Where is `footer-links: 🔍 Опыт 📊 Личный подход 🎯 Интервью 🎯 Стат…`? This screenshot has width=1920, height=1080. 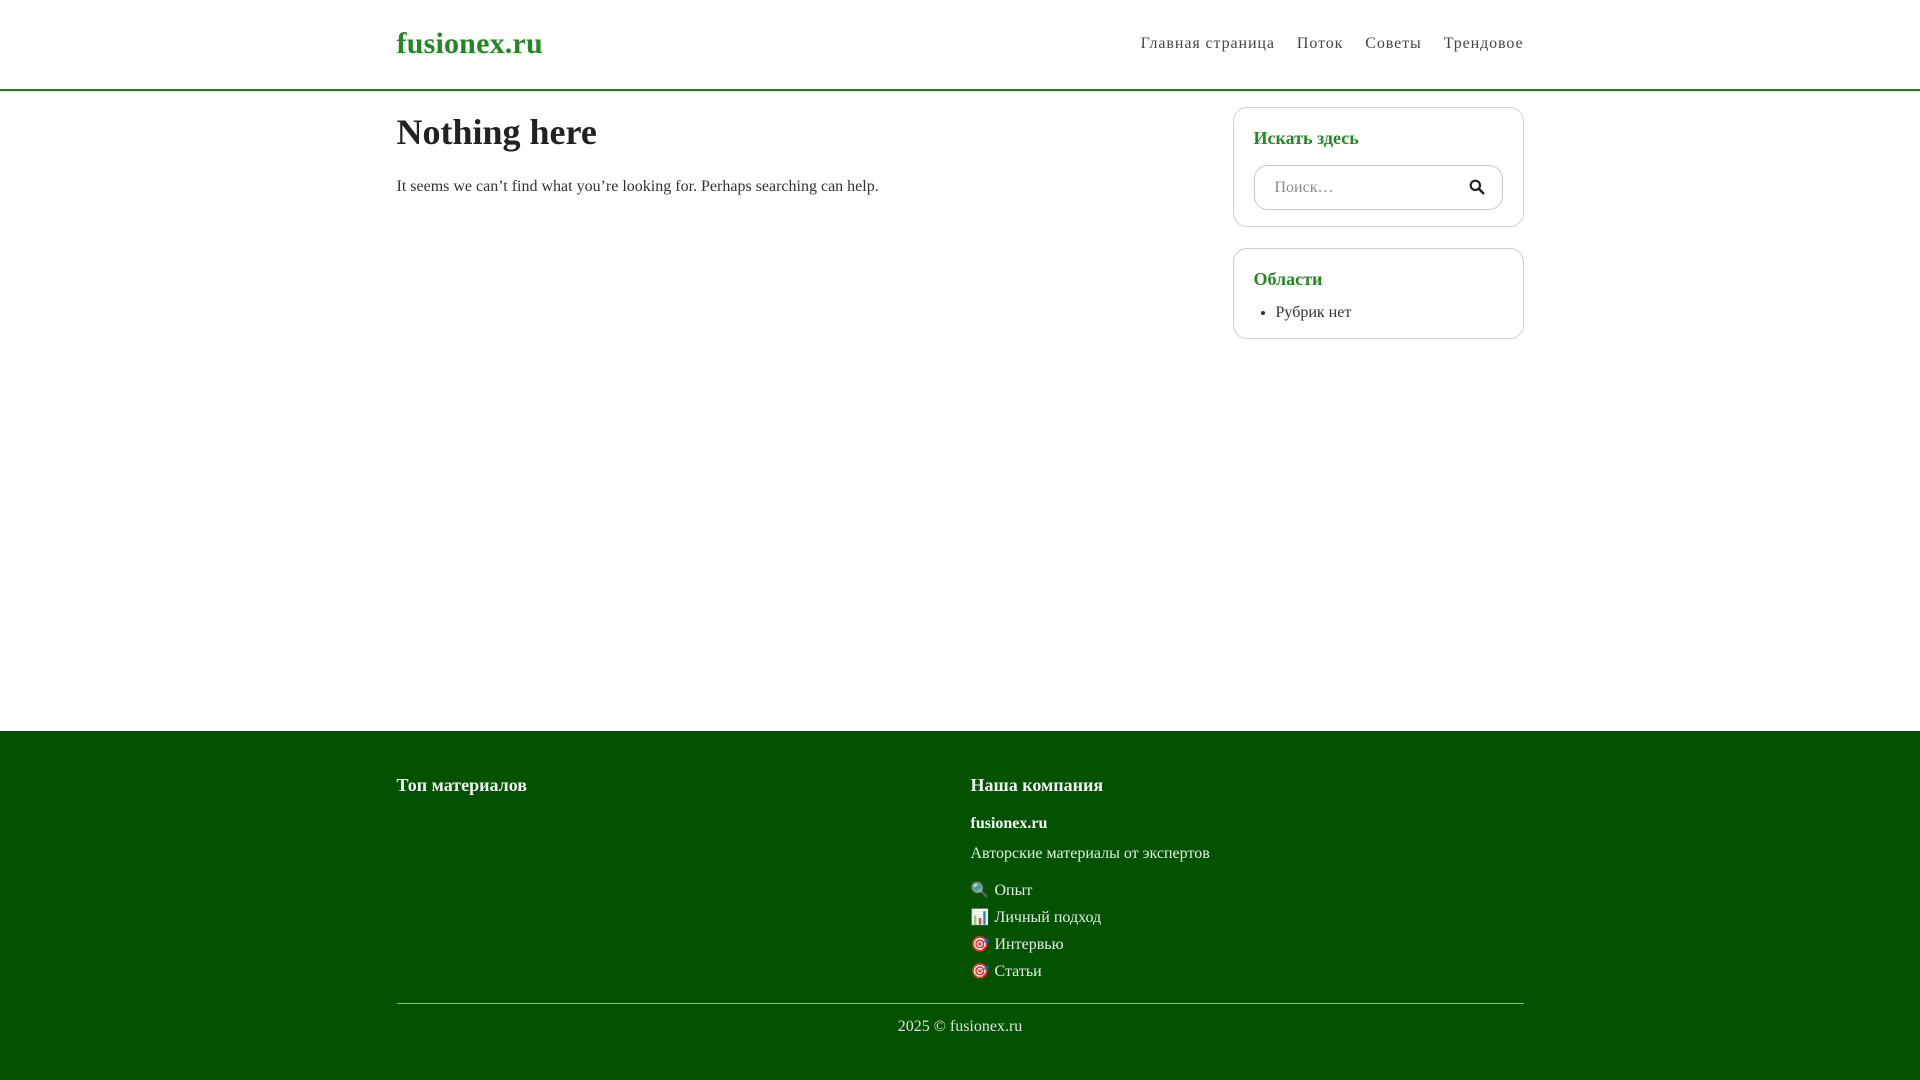 footer-links: 🔍 Опыт 📊 Личный подход 🎯 Интервью 🎯 Стат… is located at coordinates (1247, 931).